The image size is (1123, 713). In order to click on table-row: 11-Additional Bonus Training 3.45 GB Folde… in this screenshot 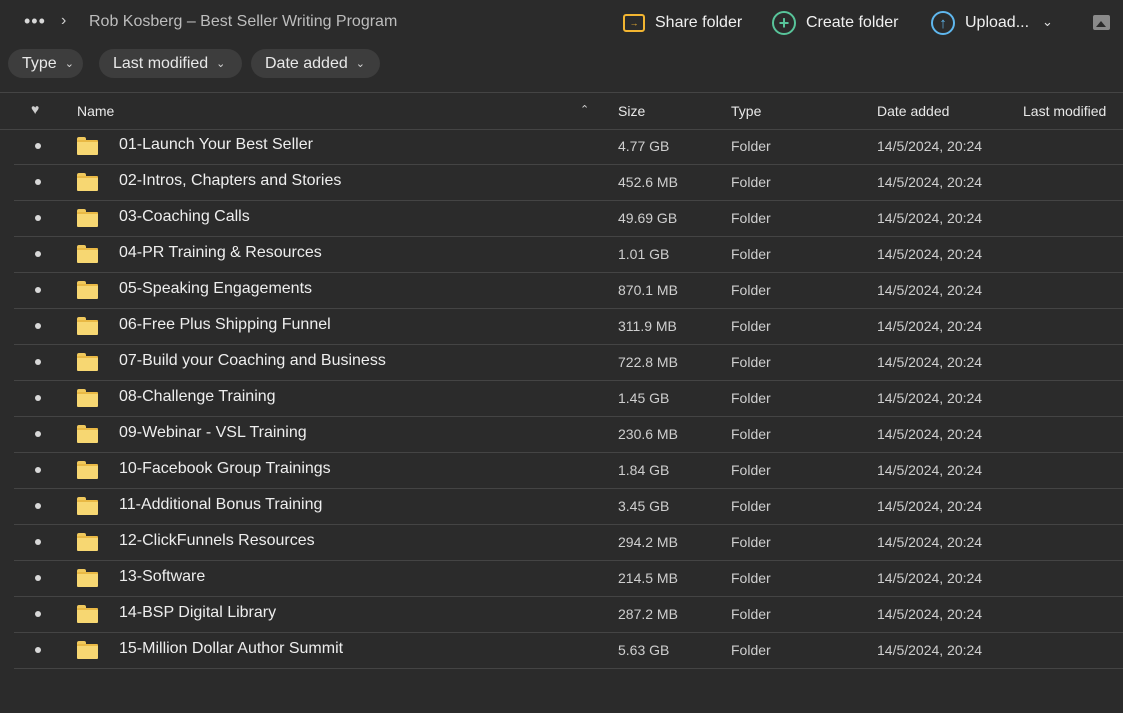, I will do `click(568, 507)`.